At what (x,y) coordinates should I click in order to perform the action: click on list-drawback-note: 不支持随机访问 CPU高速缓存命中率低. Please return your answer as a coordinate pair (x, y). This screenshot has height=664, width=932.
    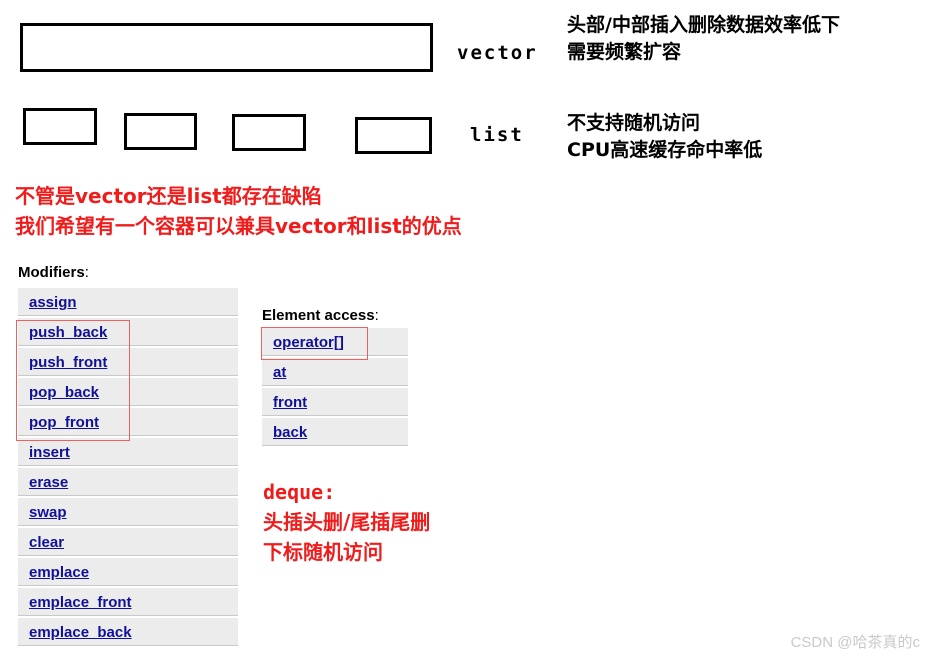
    Looking at the image, I should click on (664, 137).